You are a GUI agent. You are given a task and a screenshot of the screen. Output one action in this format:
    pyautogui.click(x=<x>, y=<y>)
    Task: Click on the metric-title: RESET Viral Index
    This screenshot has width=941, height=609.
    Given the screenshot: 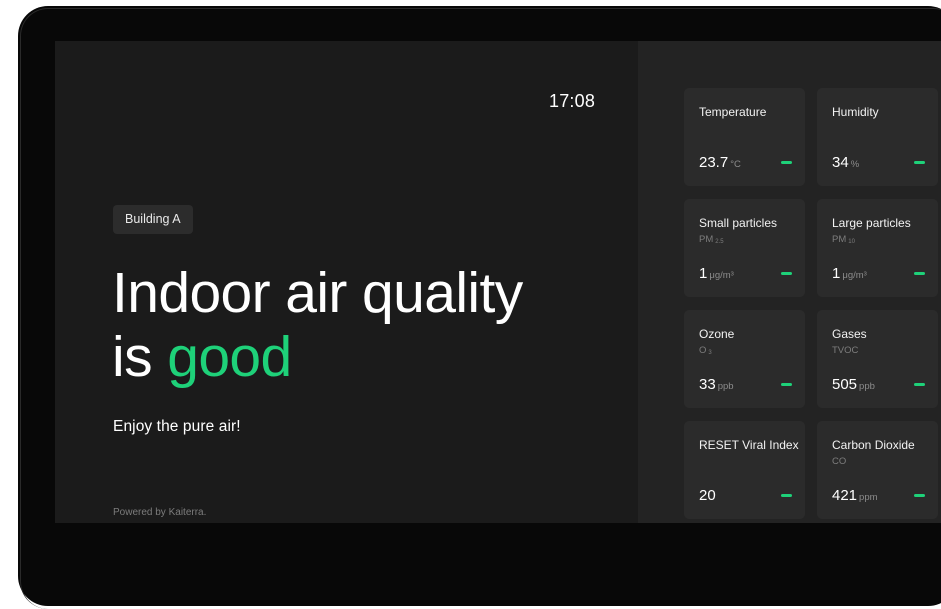 What is the action you would take?
    pyautogui.click(x=749, y=445)
    